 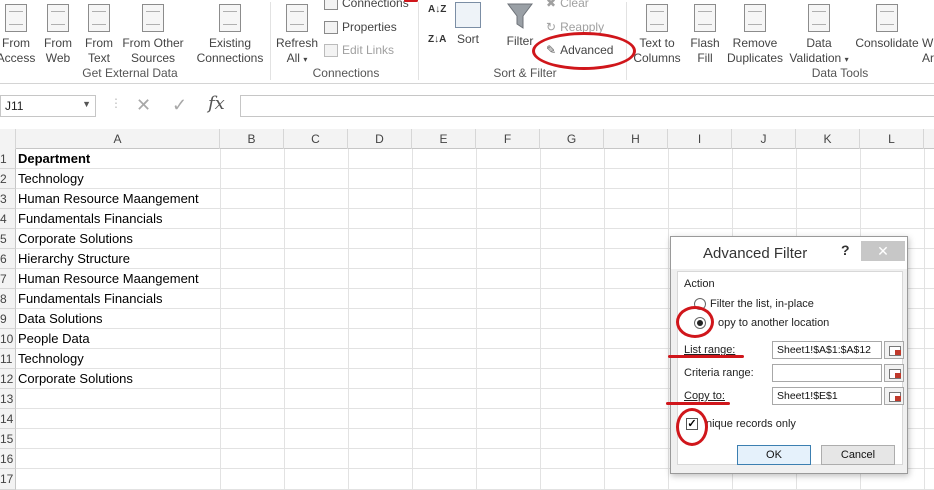 What do you see at coordinates (8, 339) in the screenshot?
I see `row-header: 10` at bounding box center [8, 339].